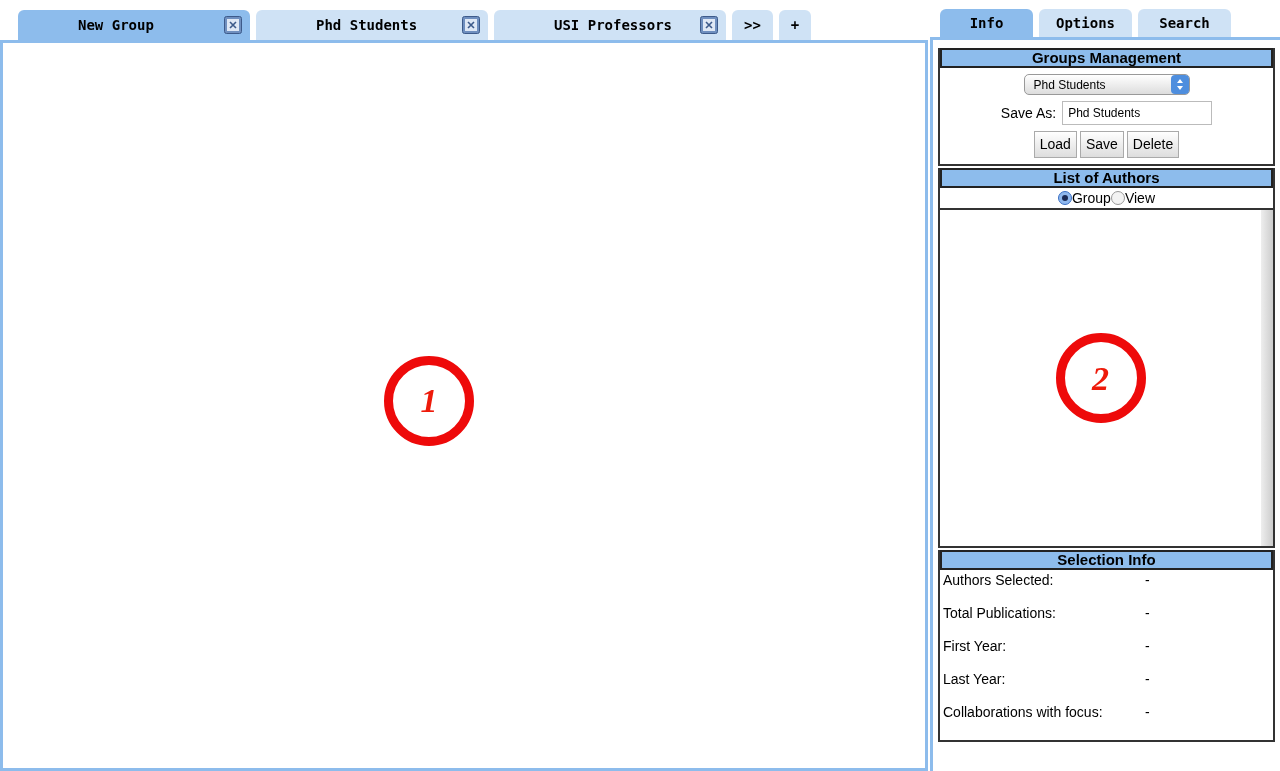 Image resolution: width=1280 pixels, height=771 pixels. What do you see at coordinates (1000, 613) in the screenshot?
I see `info-label: Total Publications:` at bounding box center [1000, 613].